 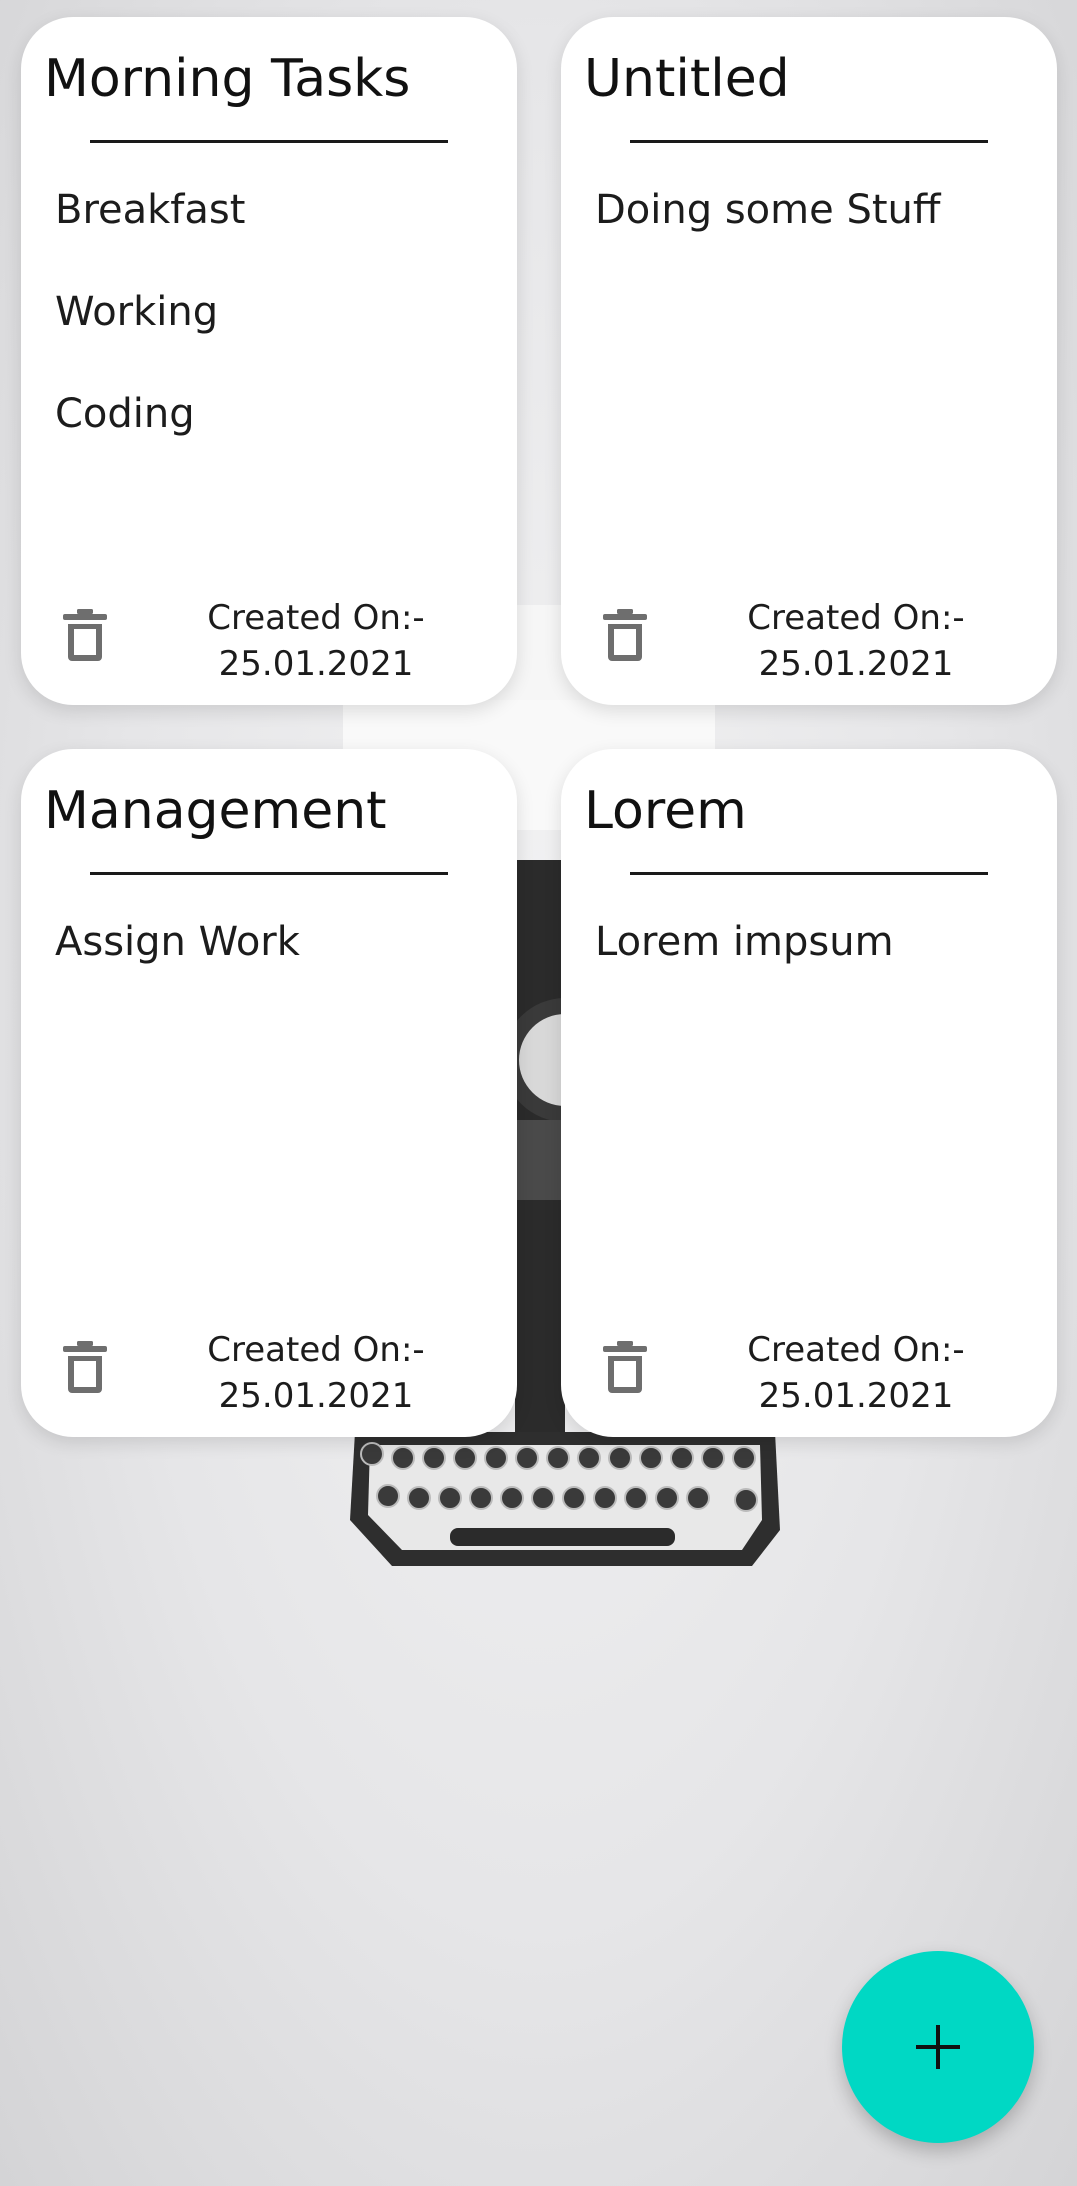 What do you see at coordinates (687, 79) in the screenshot?
I see `note-title: Untitled` at bounding box center [687, 79].